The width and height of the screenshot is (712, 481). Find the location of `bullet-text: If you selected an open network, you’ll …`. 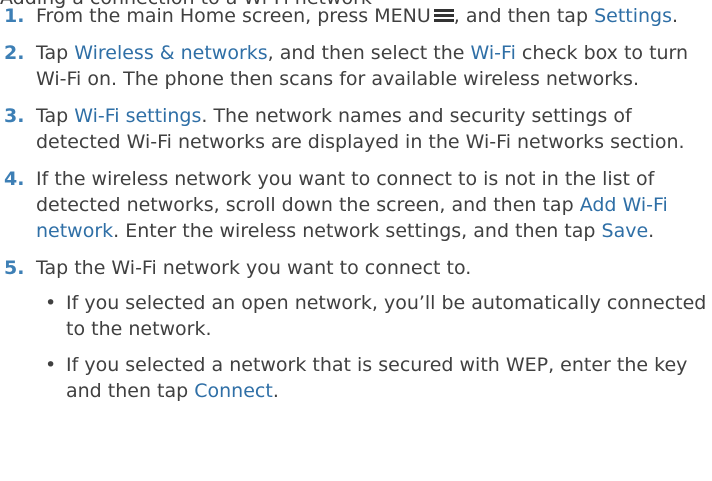

bullet-text: If you selected an open network, you’ll … is located at coordinates (386, 316).